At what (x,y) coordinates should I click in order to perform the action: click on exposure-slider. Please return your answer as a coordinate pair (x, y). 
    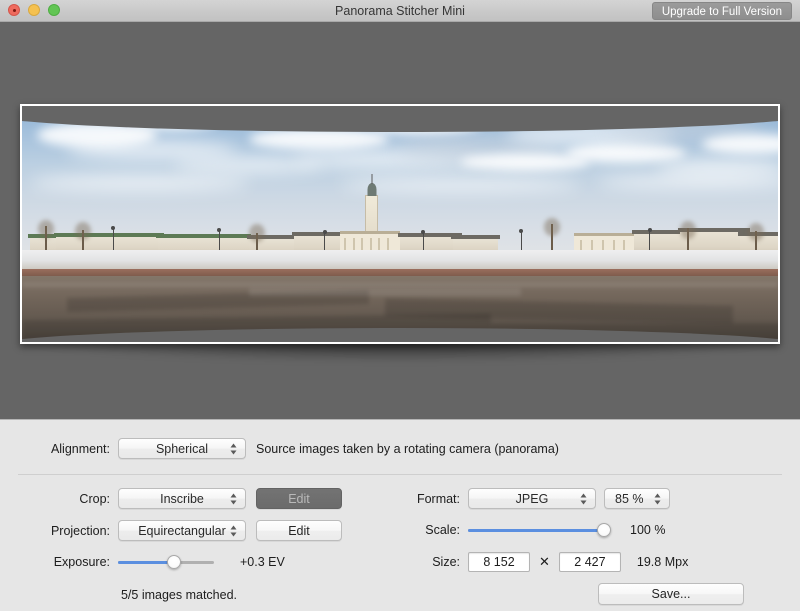
    Looking at the image, I should click on (166, 562).